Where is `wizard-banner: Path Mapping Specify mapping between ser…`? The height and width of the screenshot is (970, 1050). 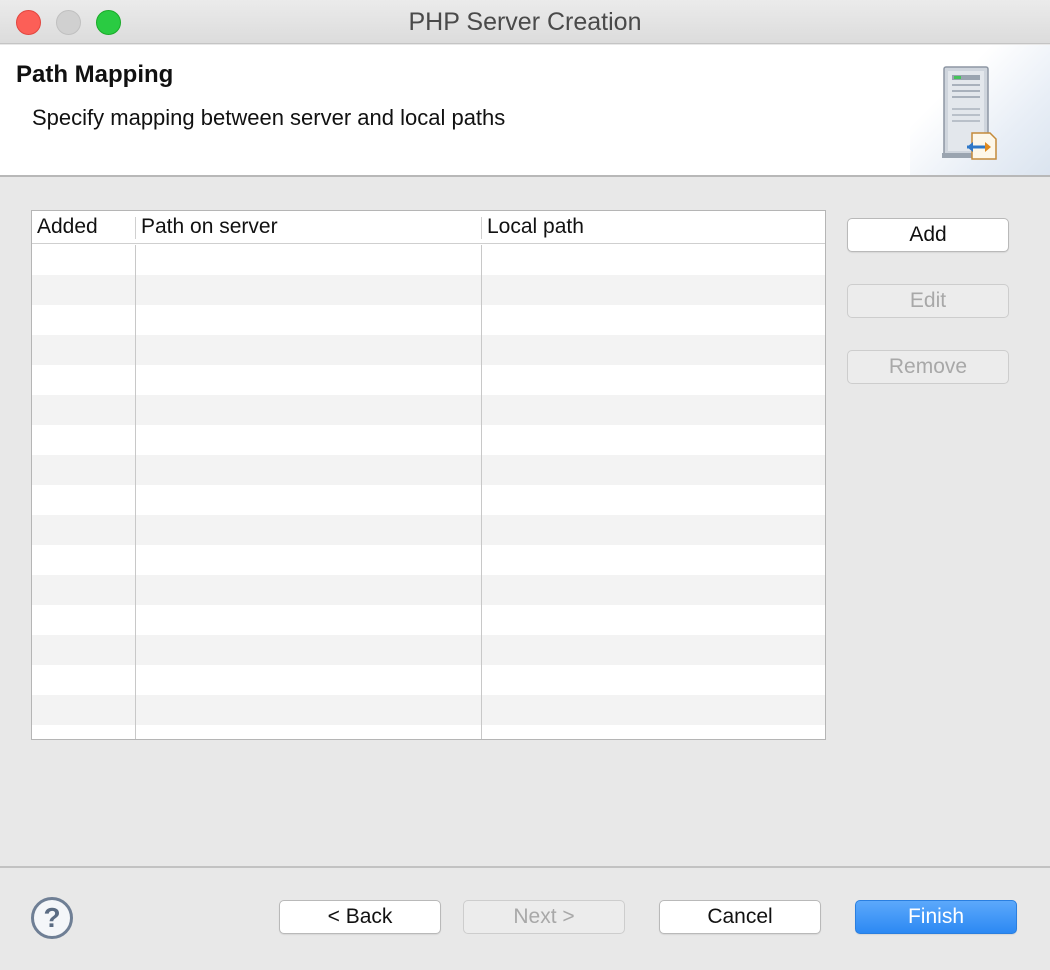
wizard-banner: Path Mapping Specify mapping between ser… is located at coordinates (525, 111).